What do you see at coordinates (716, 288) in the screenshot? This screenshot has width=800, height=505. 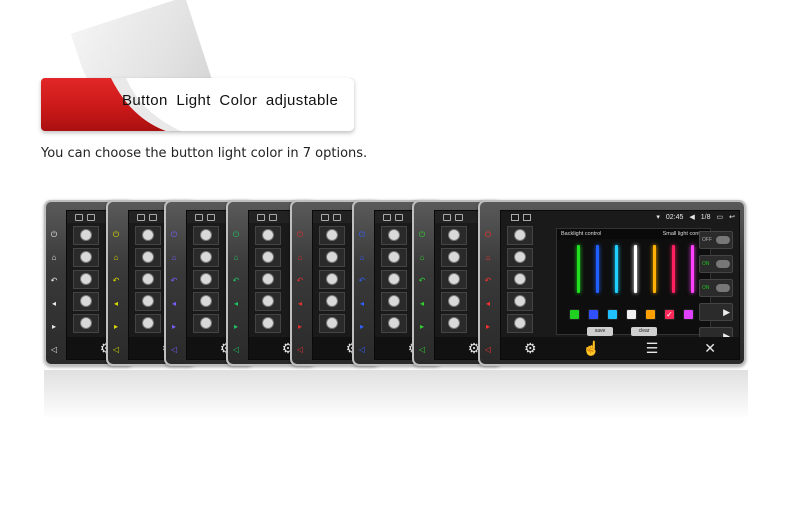 I see `on-toggle-2: ON` at bounding box center [716, 288].